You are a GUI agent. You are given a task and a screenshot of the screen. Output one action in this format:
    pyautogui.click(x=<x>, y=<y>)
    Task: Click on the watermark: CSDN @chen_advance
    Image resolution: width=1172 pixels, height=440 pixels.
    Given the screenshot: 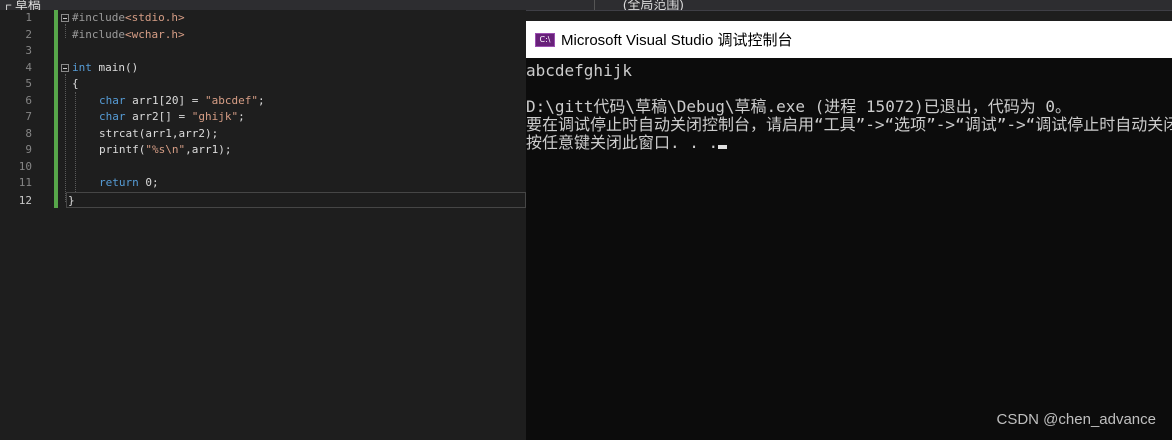 What is the action you would take?
    pyautogui.click(x=1076, y=419)
    